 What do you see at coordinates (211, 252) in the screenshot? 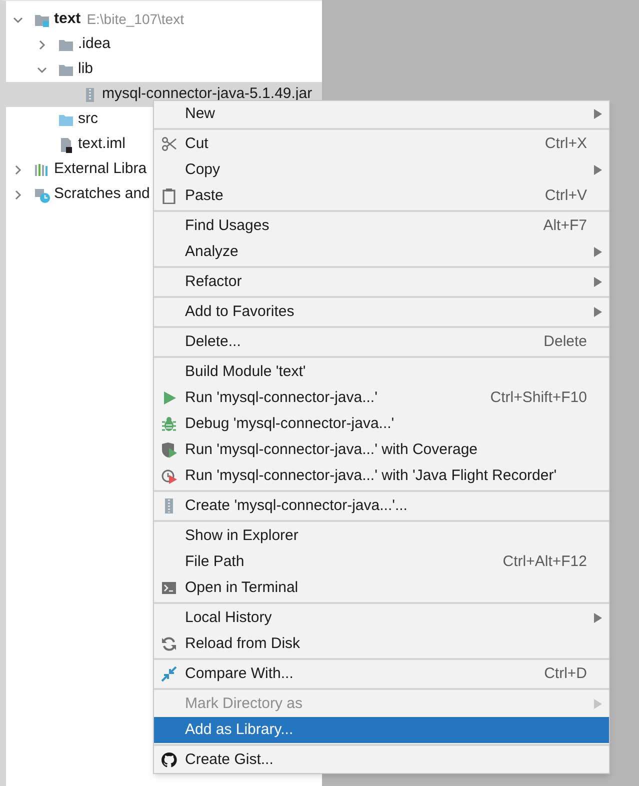
I see `menu-item-label: Analyze` at bounding box center [211, 252].